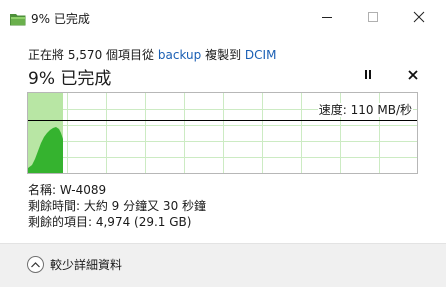  What do you see at coordinates (179, 55) in the screenshot?
I see `source-folder-link: backup` at bounding box center [179, 55].